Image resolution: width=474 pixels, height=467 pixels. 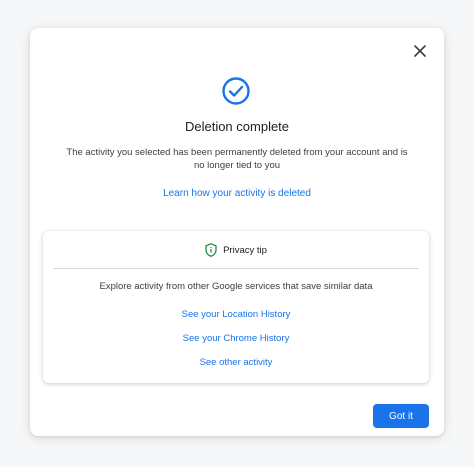 What do you see at coordinates (401, 416) in the screenshot?
I see `got-it-button: Got it` at bounding box center [401, 416].